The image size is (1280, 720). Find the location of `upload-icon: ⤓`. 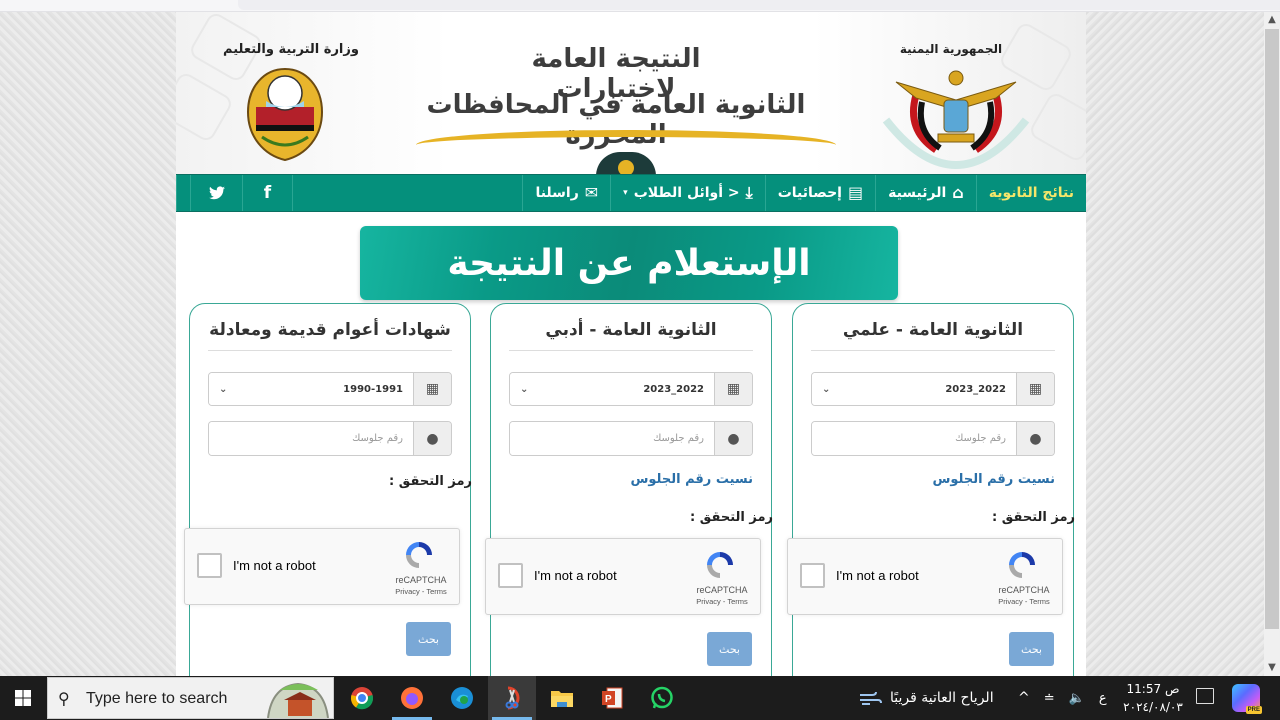

upload-icon: ⤓ is located at coordinates (749, 192).